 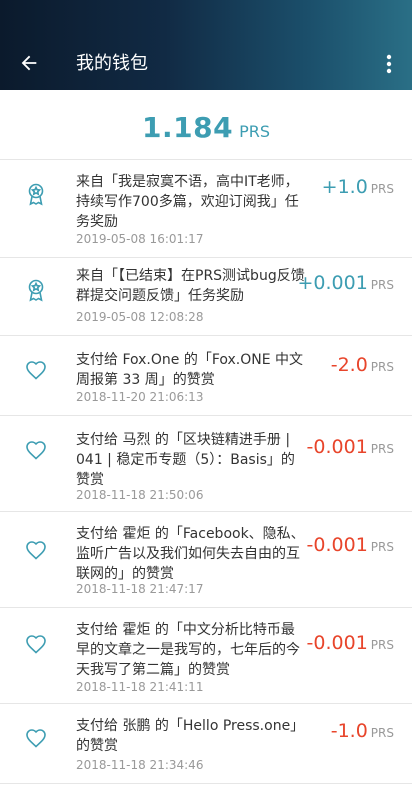 I want to click on amount-value: +1.0, so click(x=344, y=187).